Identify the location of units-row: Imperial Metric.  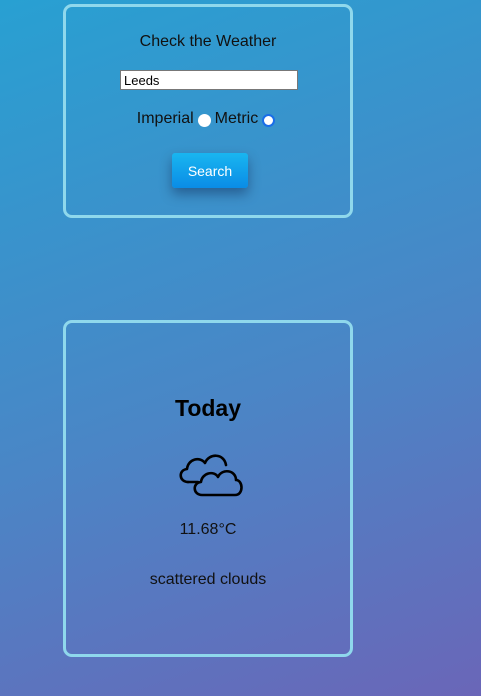
(208, 119).